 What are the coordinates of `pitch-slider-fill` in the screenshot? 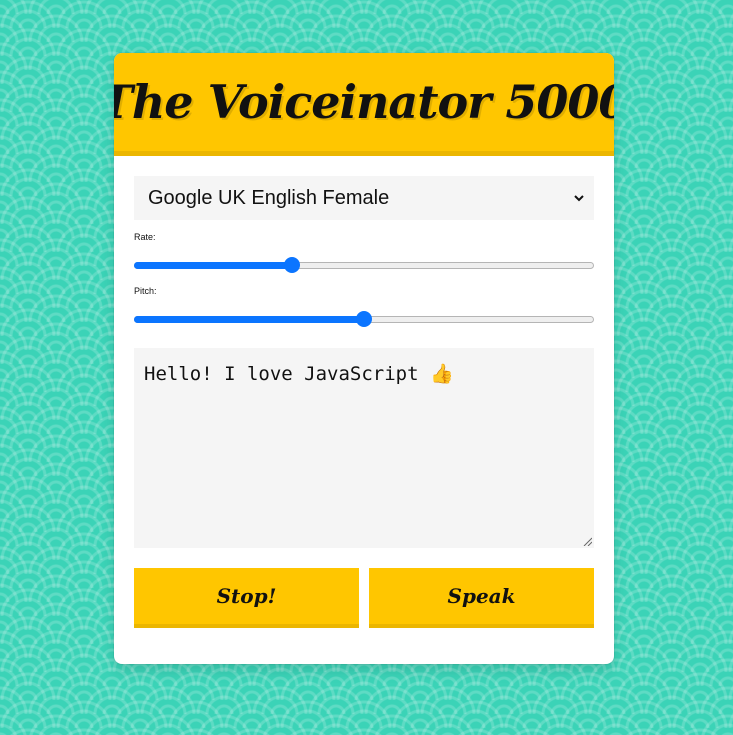 It's located at (249, 319).